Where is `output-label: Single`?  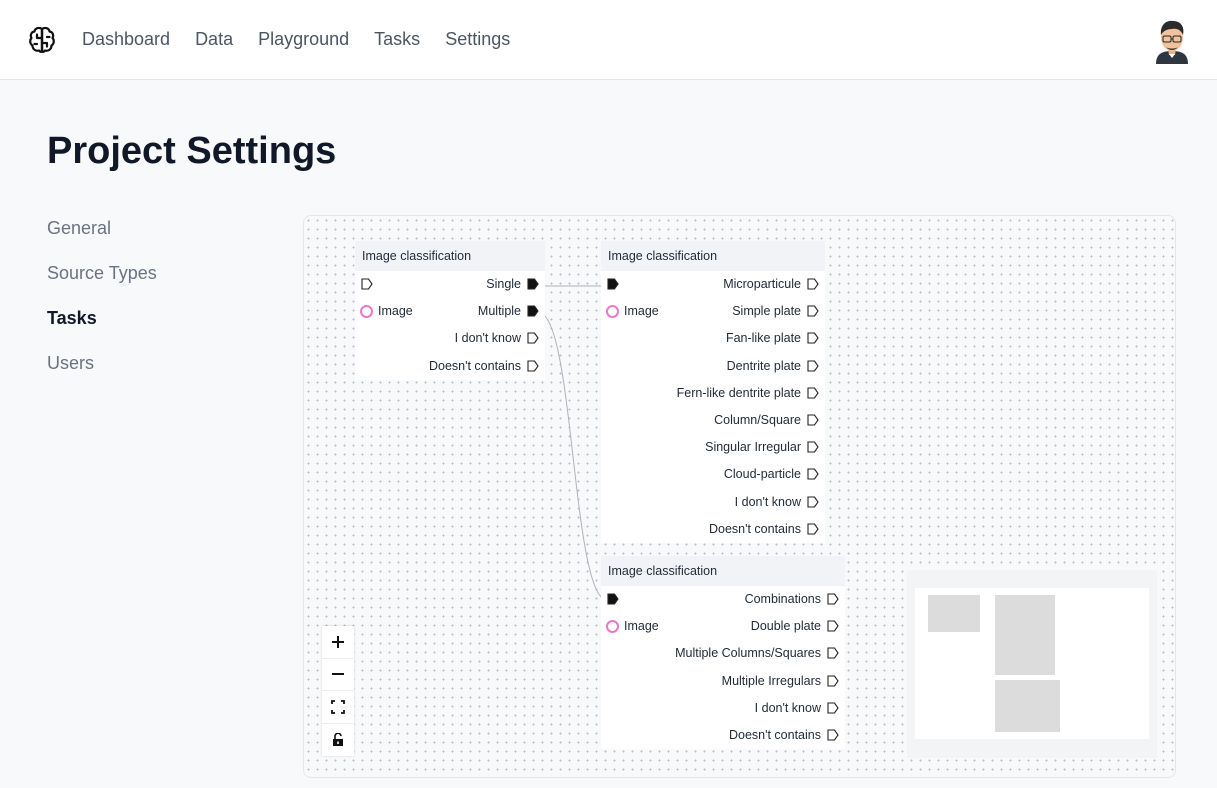
output-label: Single is located at coordinates (503, 284).